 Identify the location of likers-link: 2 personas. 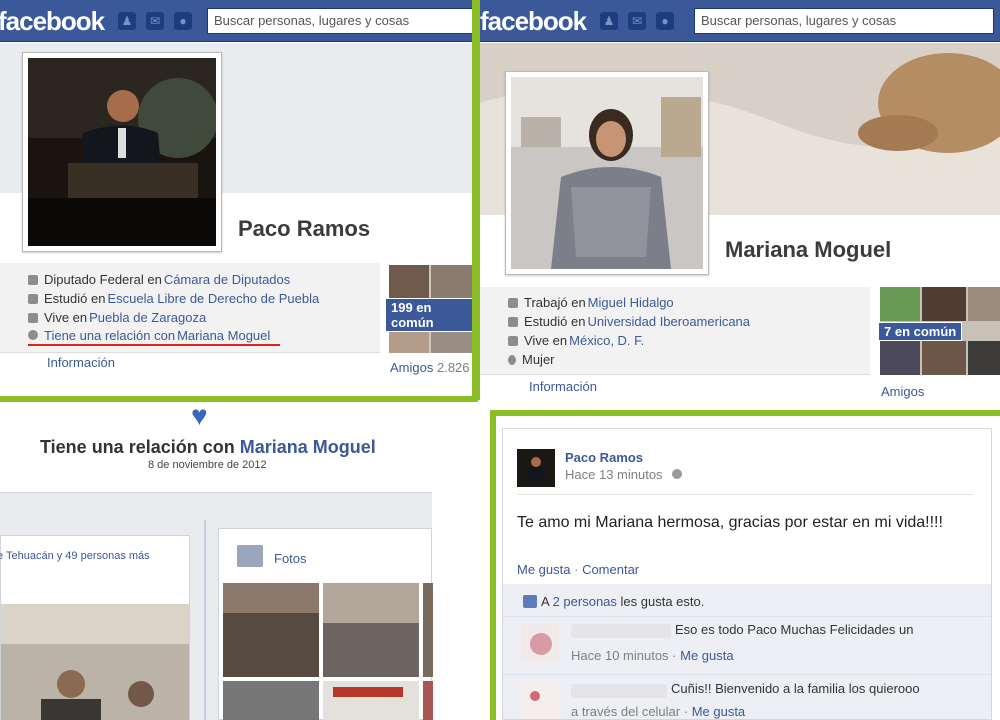
(585, 601).